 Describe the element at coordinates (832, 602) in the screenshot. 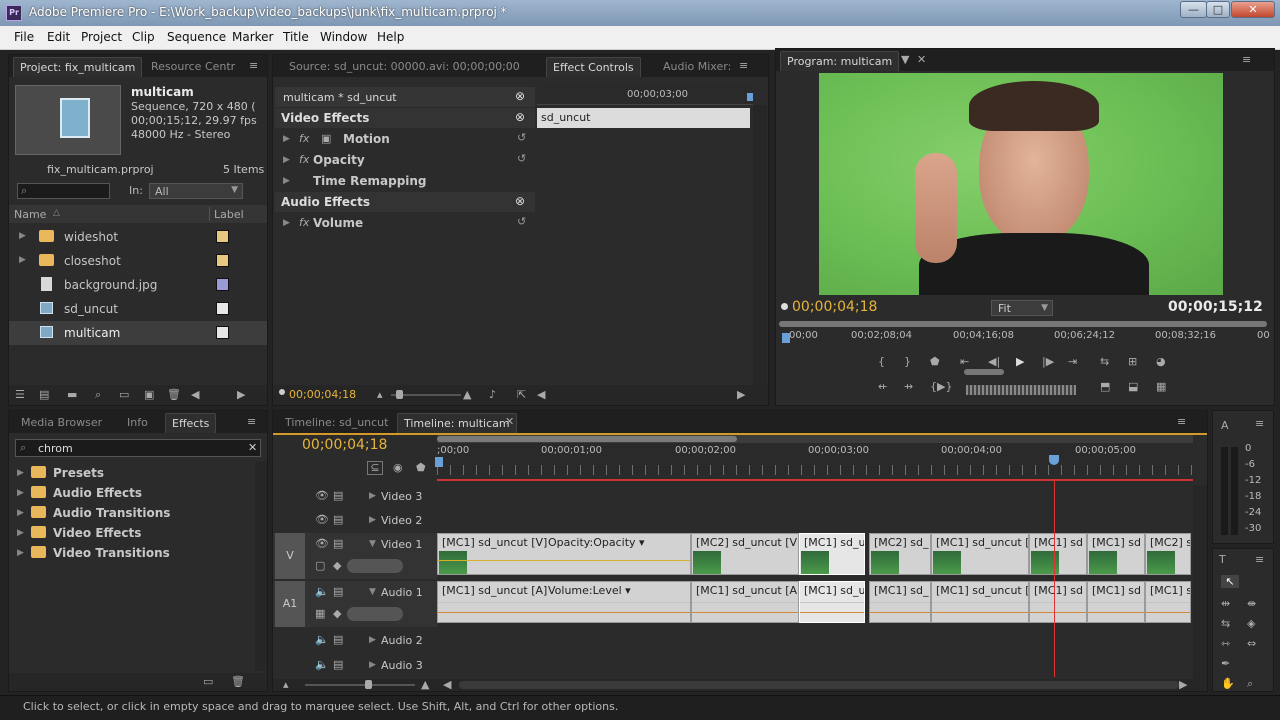

I see `timeline-audio-clip: [MC1] sd_ur` at that location.